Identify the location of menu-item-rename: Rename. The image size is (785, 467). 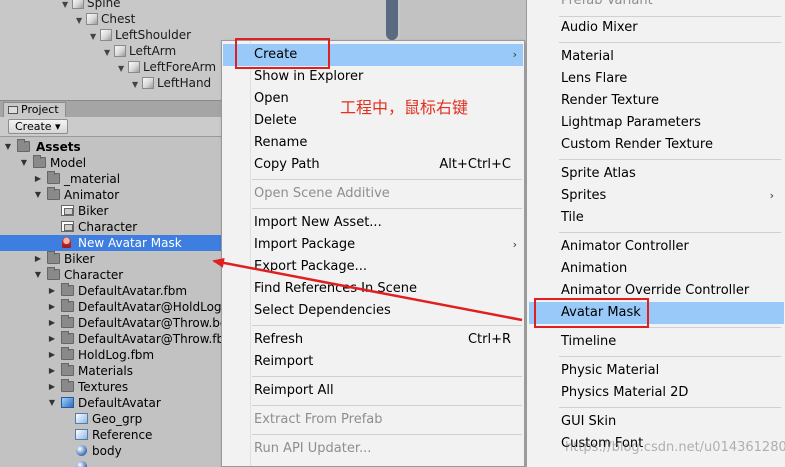
(373, 143).